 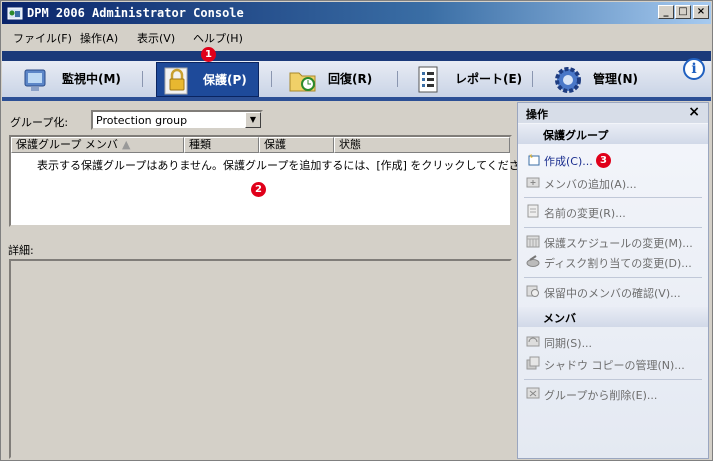 I want to click on callout-badge-1: 1, so click(x=208, y=54).